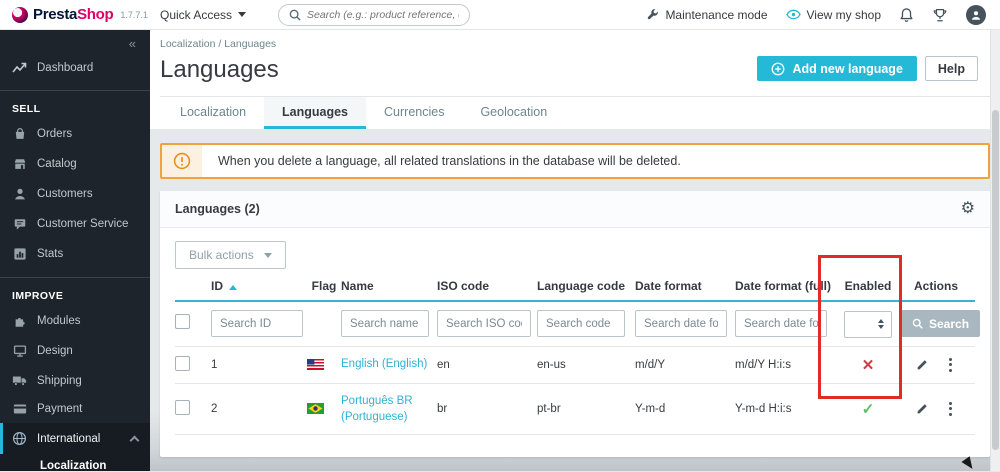  Describe the element at coordinates (389, 286) in the screenshot. I see `column-header-name: Name` at that location.